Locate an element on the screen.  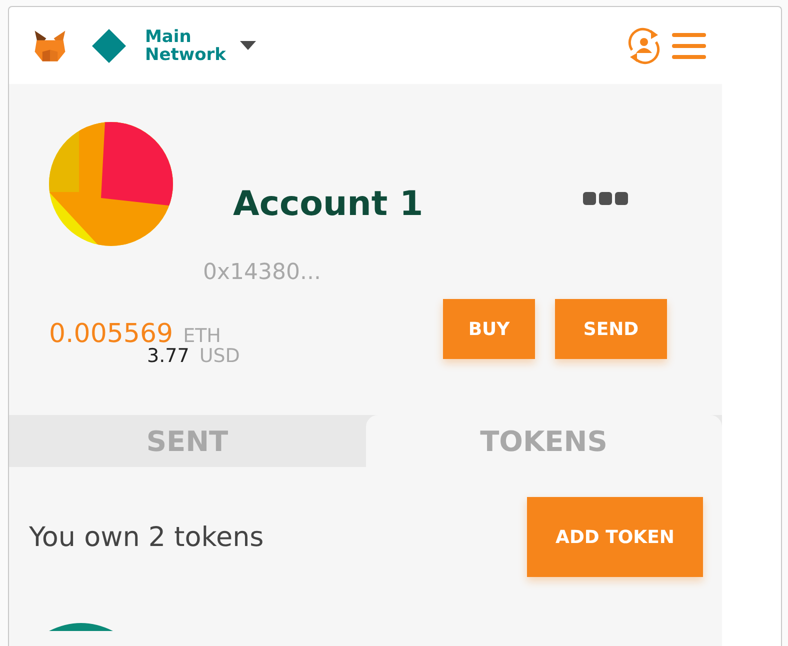
account-name: Account 1 is located at coordinates (328, 204).